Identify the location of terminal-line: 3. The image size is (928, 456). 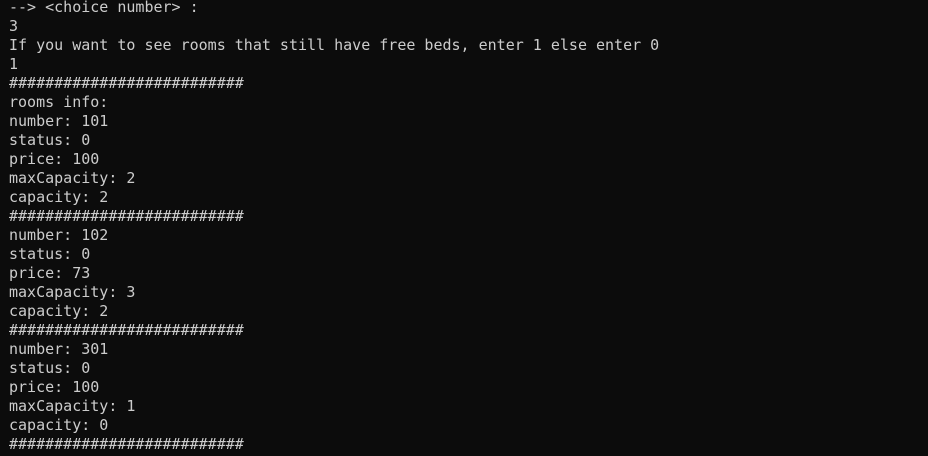
(14, 26).